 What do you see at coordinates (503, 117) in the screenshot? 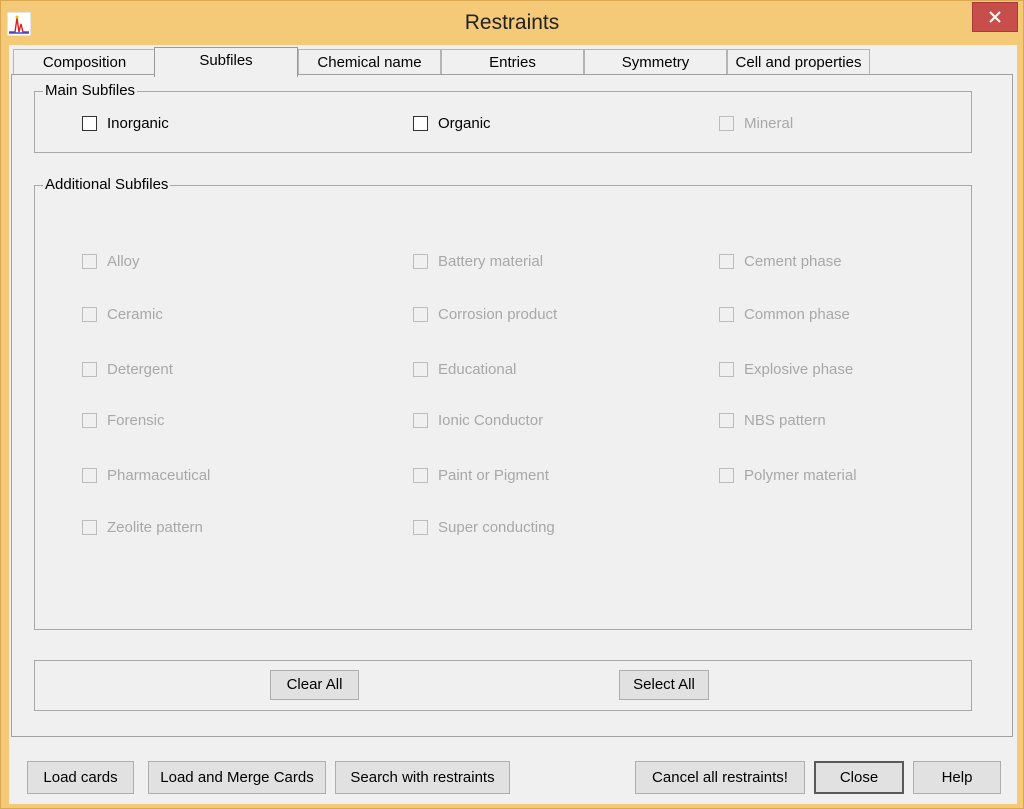
I see `main-subfiles-group: Main Subfiles Inorganic Organic Mineral` at bounding box center [503, 117].